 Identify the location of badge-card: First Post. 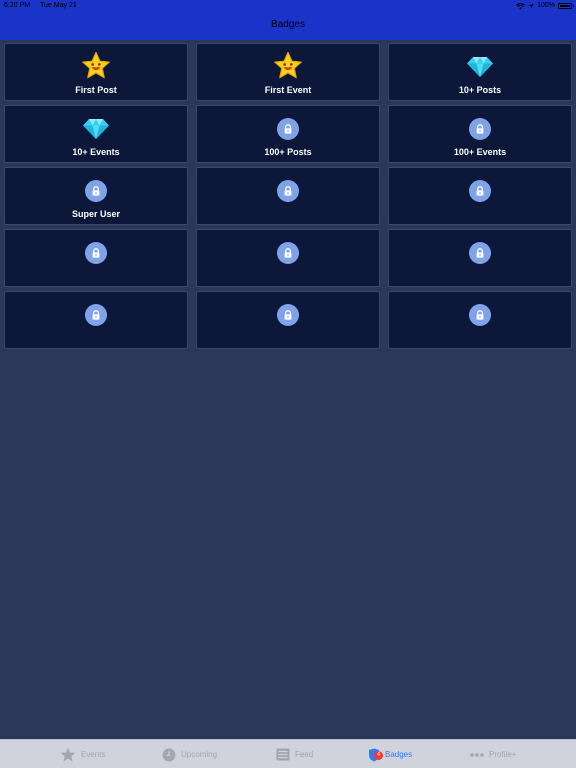
(96, 72).